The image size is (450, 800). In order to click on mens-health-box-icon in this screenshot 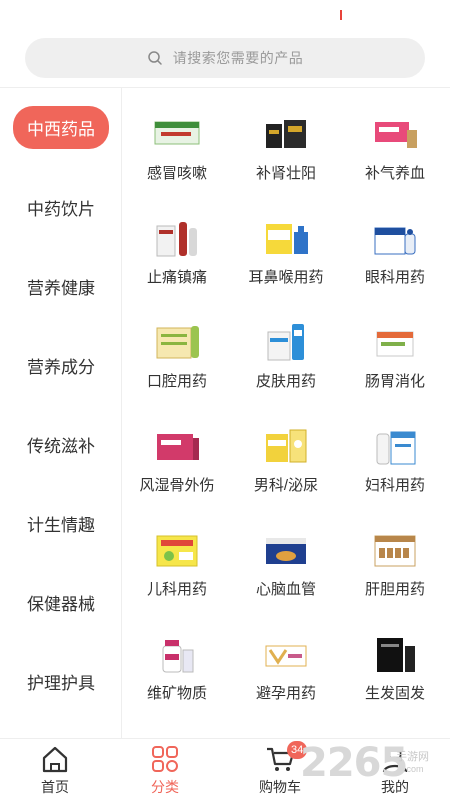, I will do `click(286, 446)`.